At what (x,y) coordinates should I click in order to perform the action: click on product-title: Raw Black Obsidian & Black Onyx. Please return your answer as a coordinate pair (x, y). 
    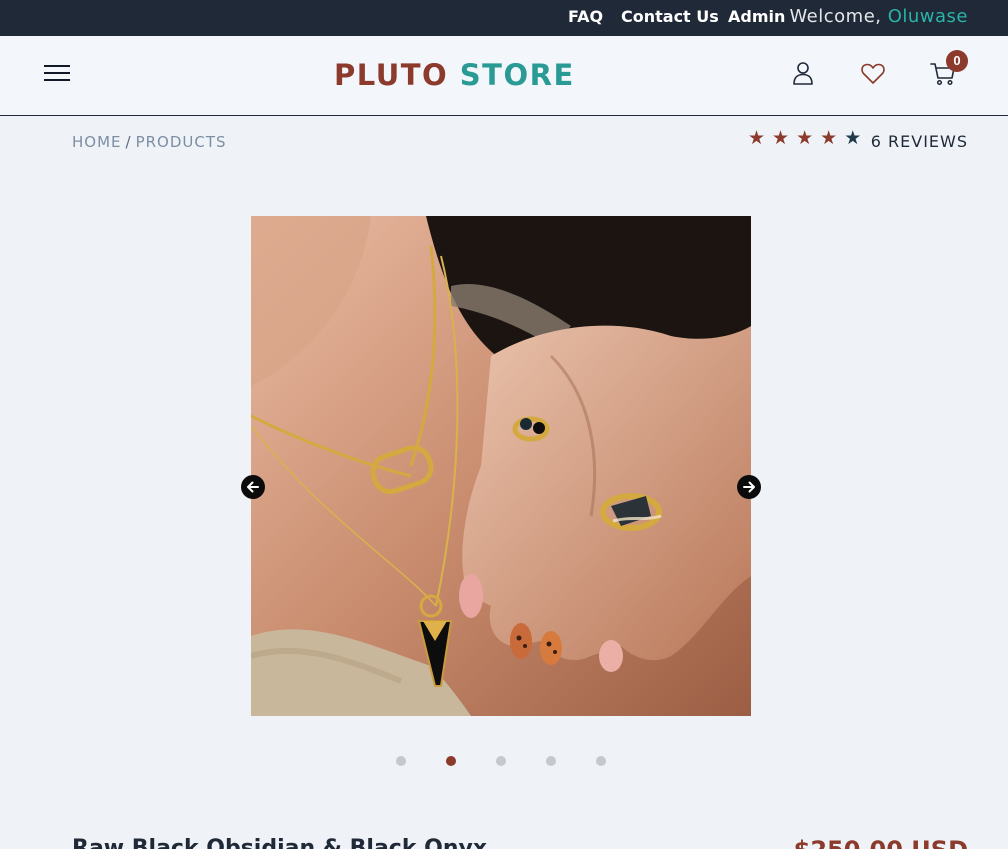
    Looking at the image, I should click on (280, 842).